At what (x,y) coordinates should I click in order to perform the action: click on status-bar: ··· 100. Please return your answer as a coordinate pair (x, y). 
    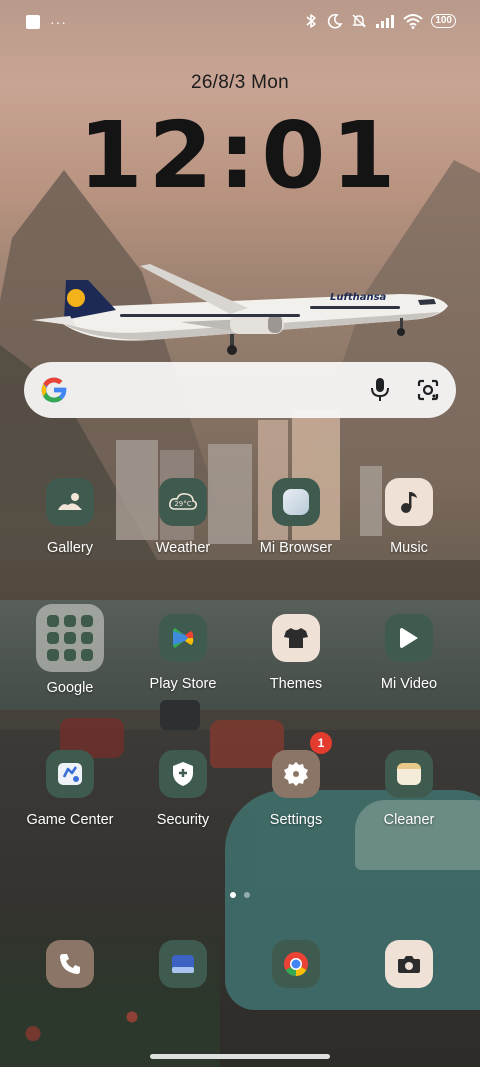
    Looking at the image, I should click on (240, 22).